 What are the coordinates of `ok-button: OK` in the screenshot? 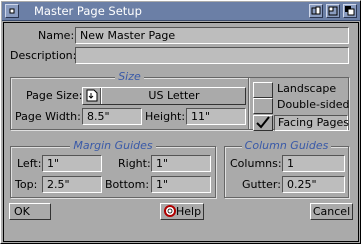 It's located at (30, 211).